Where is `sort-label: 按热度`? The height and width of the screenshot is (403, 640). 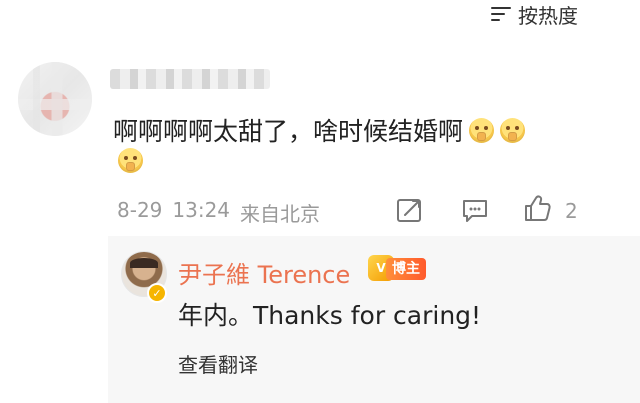
sort-label: 按热度 is located at coordinates (548, 15).